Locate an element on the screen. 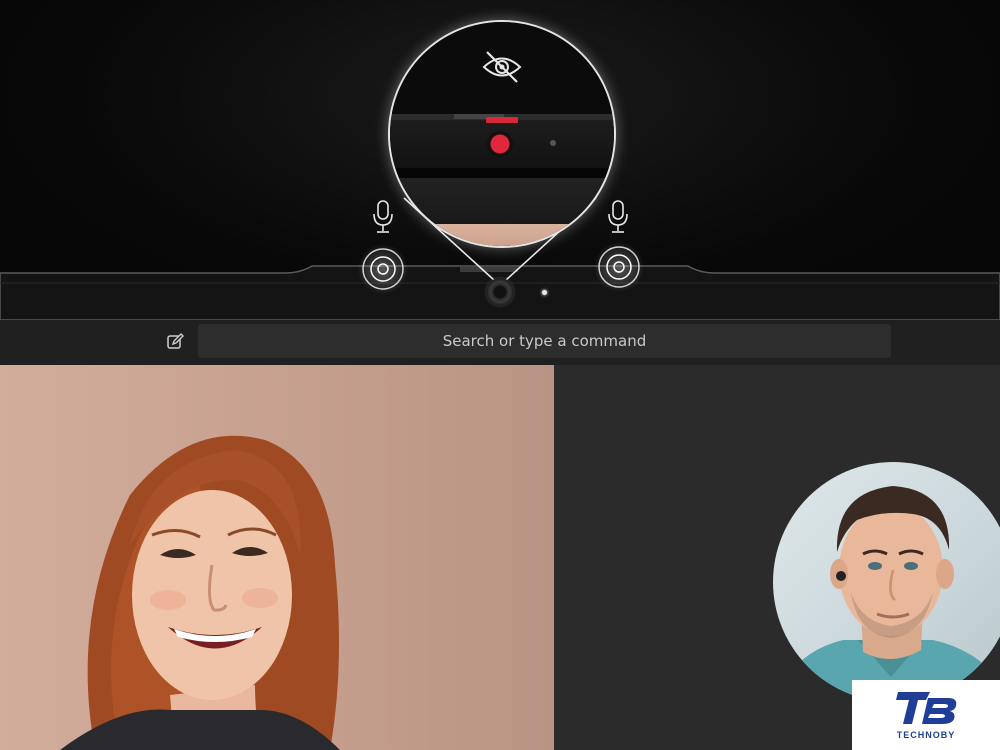  watermark-text: TECHNOBY is located at coordinates (926, 735).